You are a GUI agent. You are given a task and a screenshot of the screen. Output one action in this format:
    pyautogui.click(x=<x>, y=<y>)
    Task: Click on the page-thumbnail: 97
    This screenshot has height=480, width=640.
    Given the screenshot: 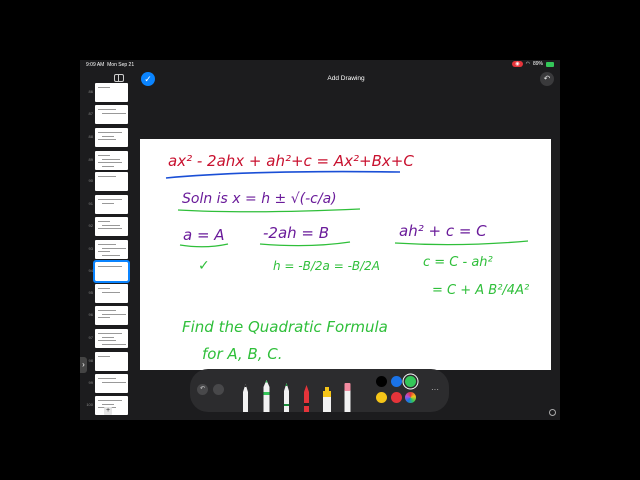 What is the action you would take?
    pyautogui.click(x=108, y=338)
    